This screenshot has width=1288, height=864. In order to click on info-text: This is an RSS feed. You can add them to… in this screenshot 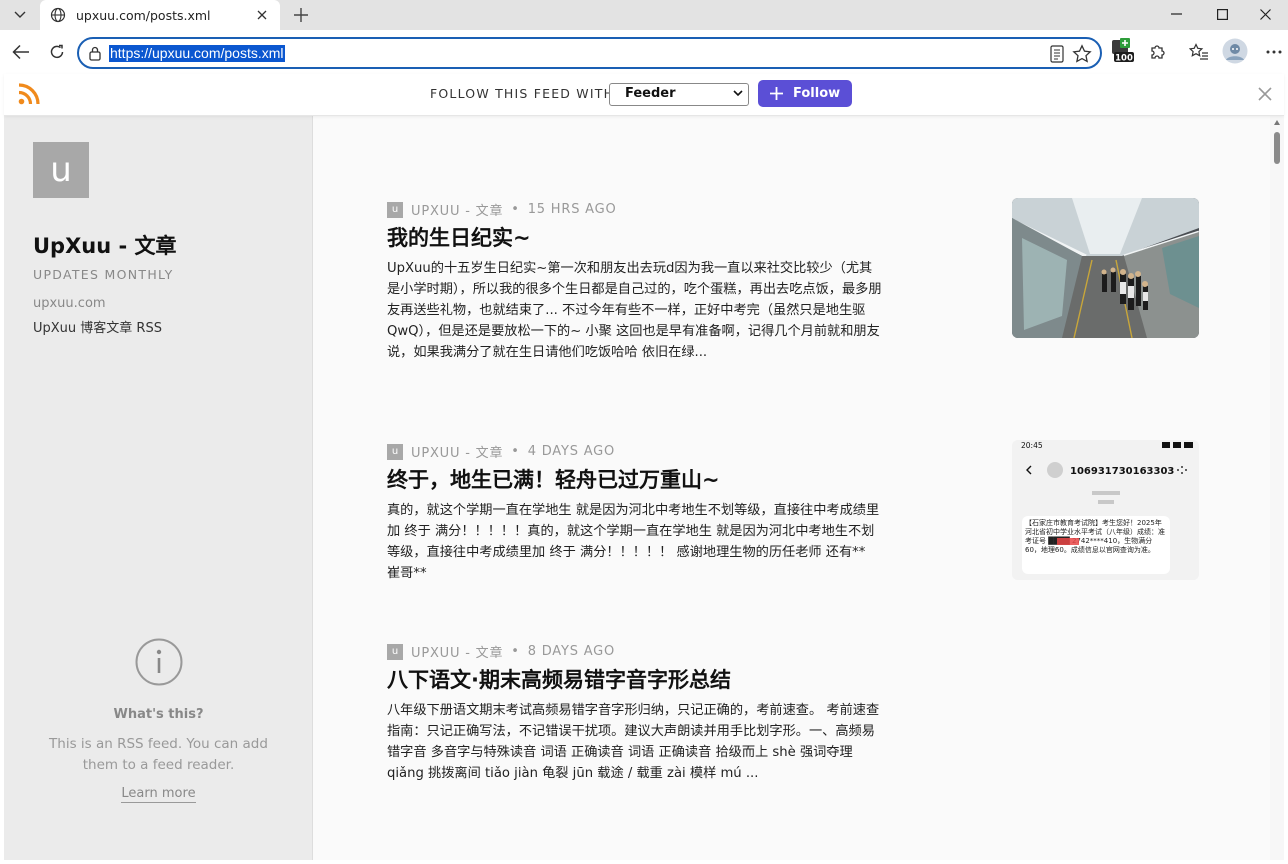, I will do `click(158, 754)`.